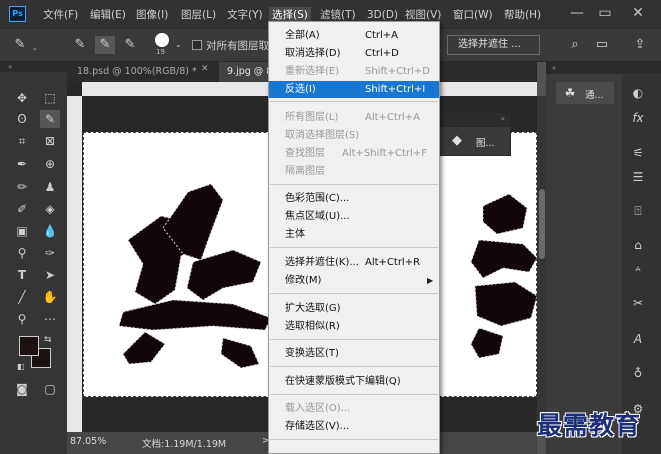 This screenshot has width=661, height=454. I want to click on move-tool-icon: ✥, so click(22, 98).